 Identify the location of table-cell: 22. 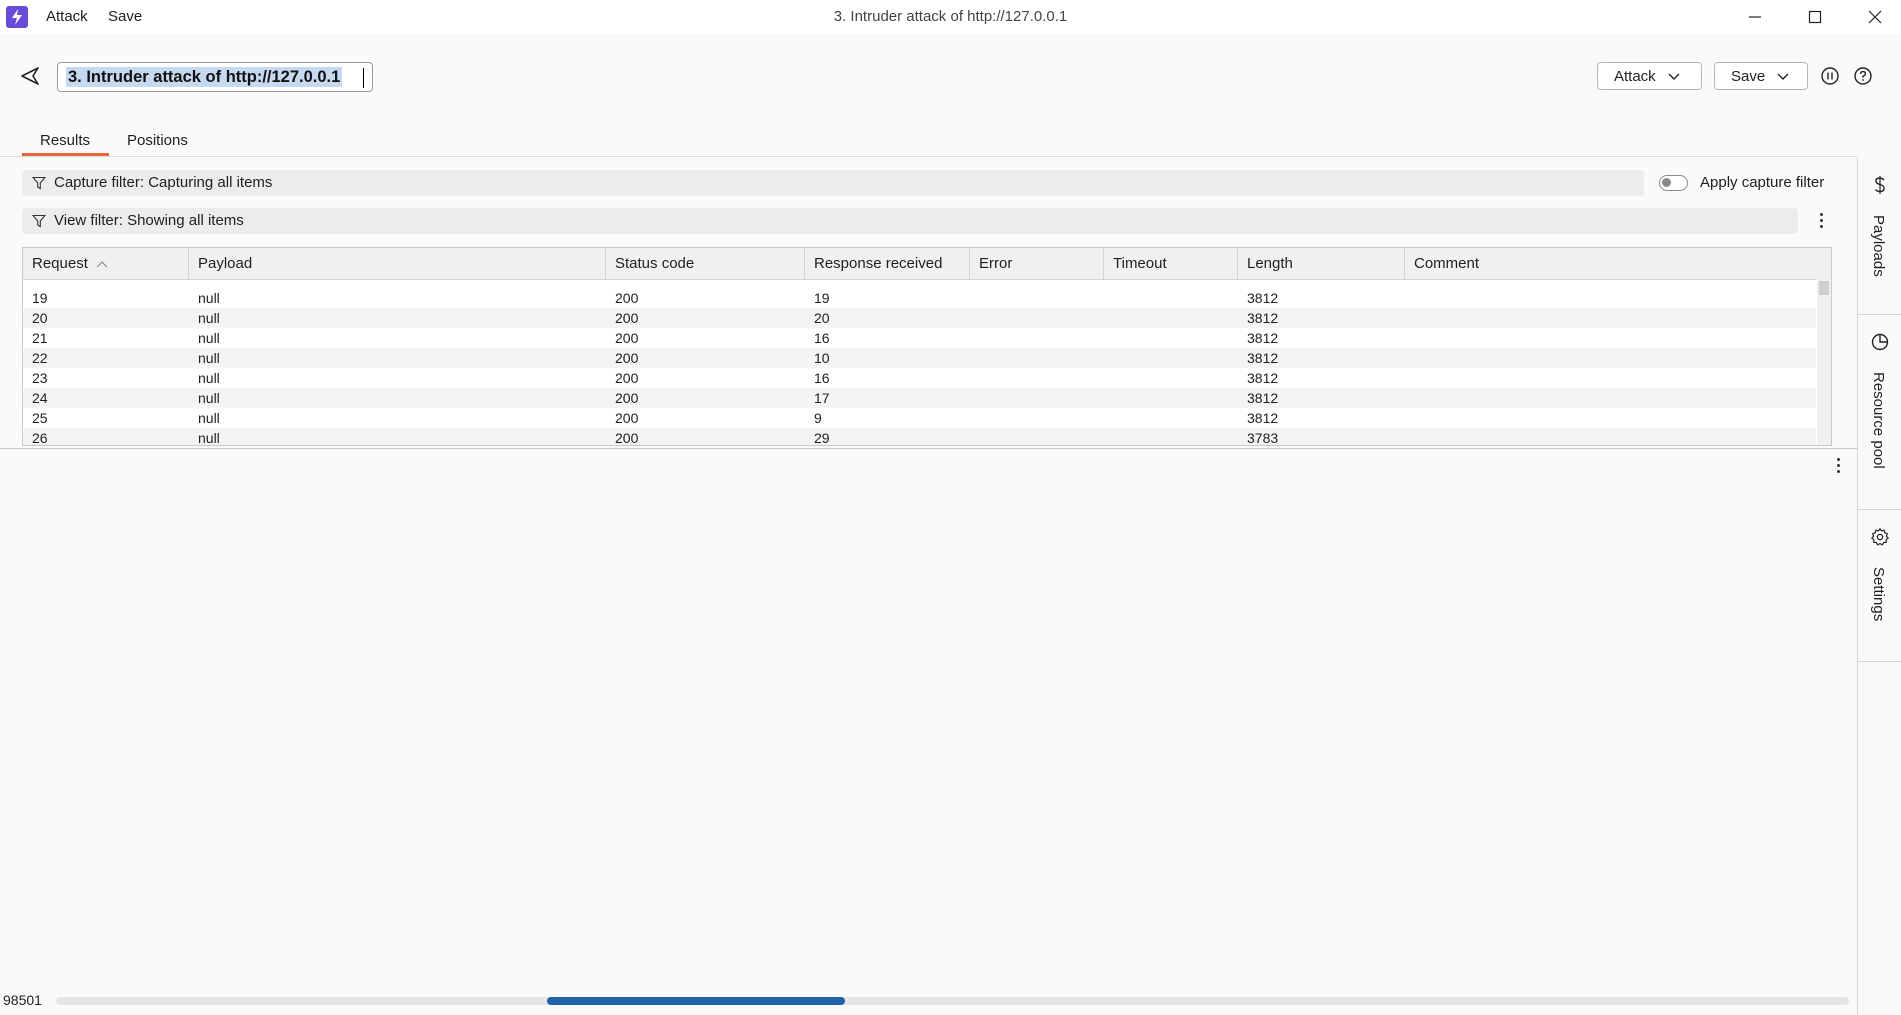
(40, 358).